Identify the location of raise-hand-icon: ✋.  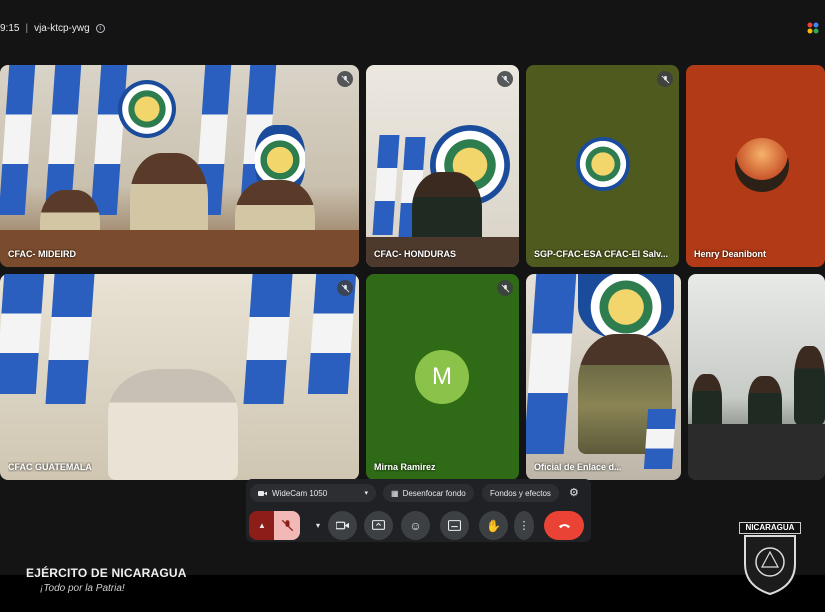
(493, 525).